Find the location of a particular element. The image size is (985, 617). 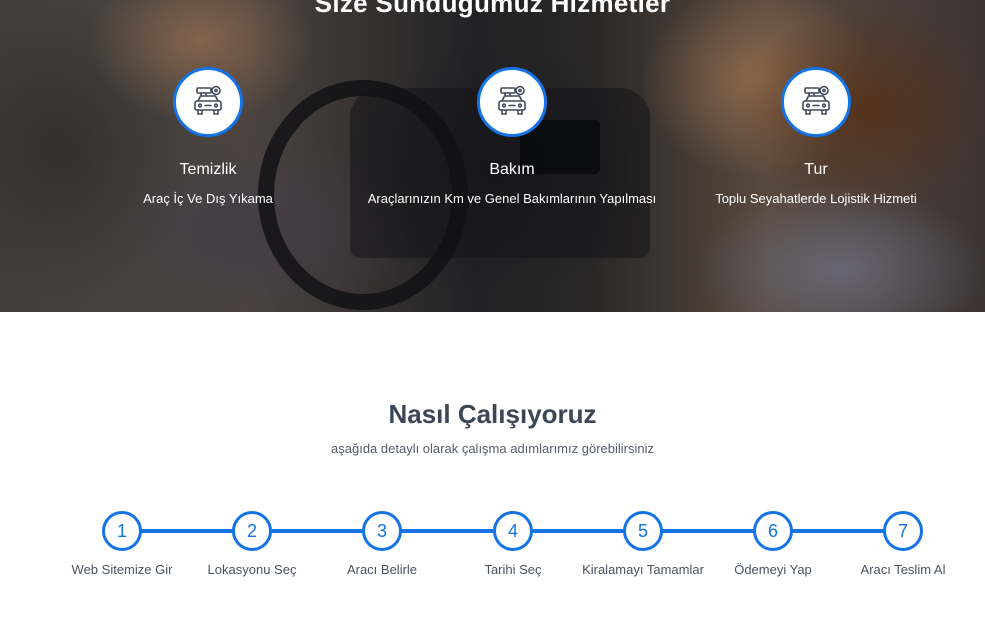

step-4: 4 Tarihi Seç is located at coordinates (513, 544).